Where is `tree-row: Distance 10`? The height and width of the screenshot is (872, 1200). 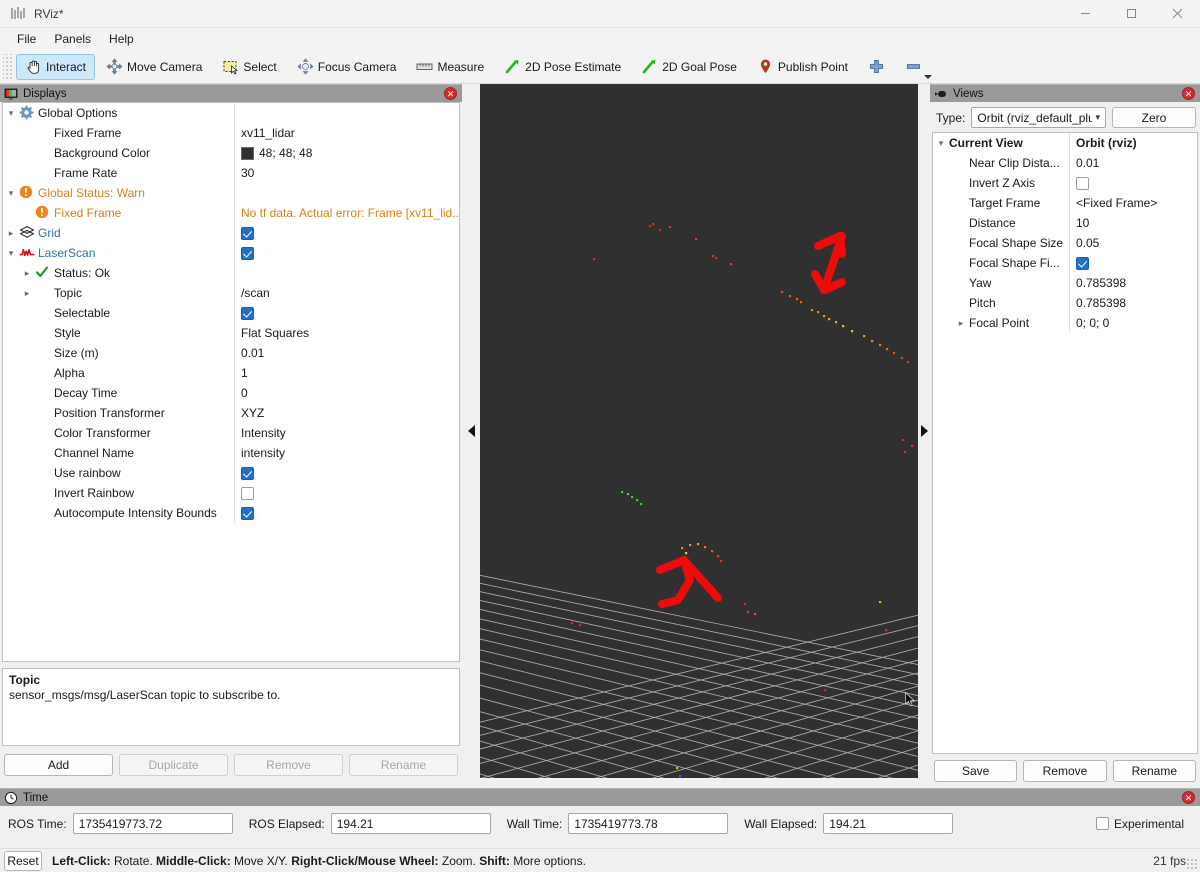 tree-row: Distance 10 is located at coordinates (1065, 223).